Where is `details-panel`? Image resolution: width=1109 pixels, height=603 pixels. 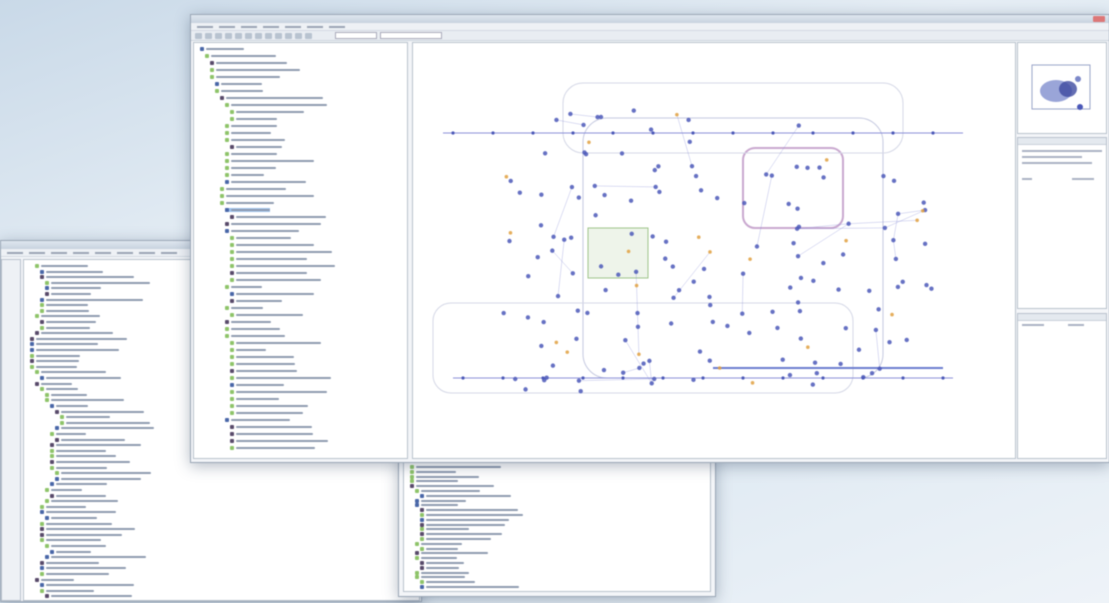 details-panel is located at coordinates (1062, 386).